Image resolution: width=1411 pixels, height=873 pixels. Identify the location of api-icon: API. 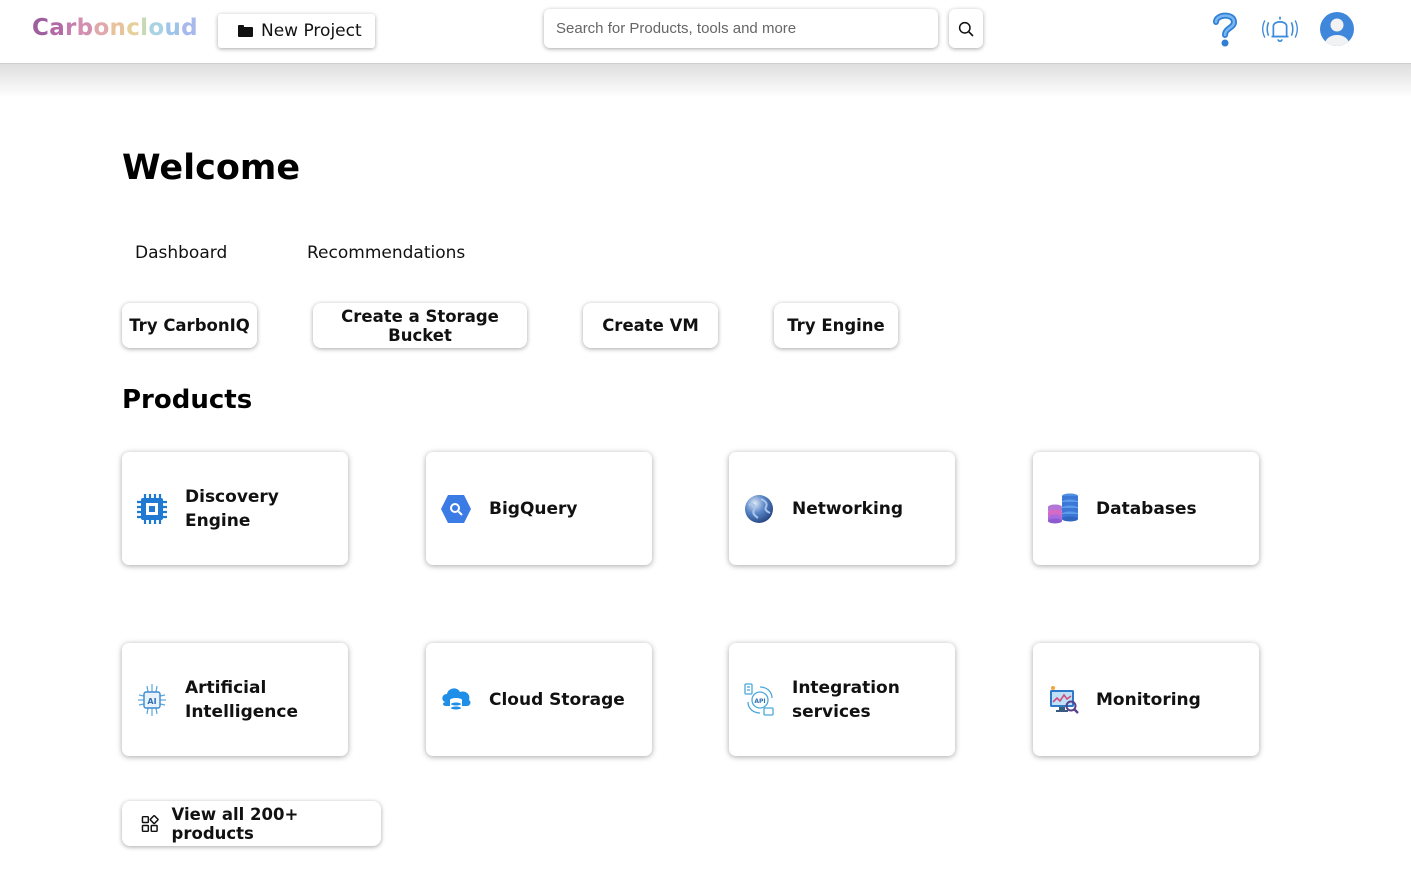
(759, 700).